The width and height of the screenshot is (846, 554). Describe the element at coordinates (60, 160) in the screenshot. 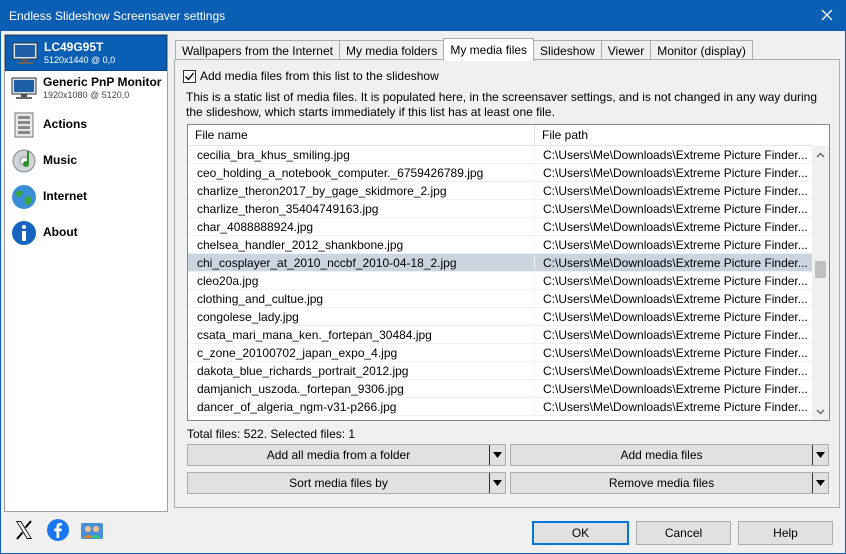

I see `sidebar-item-label: Music` at that location.